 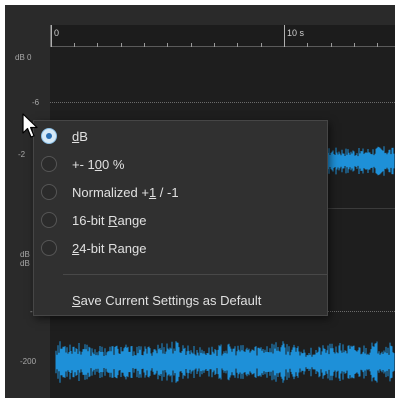 What do you see at coordinates (222, 102) in the screenshot?
I see `level-line-minus6` at bounding box center [222, 102].